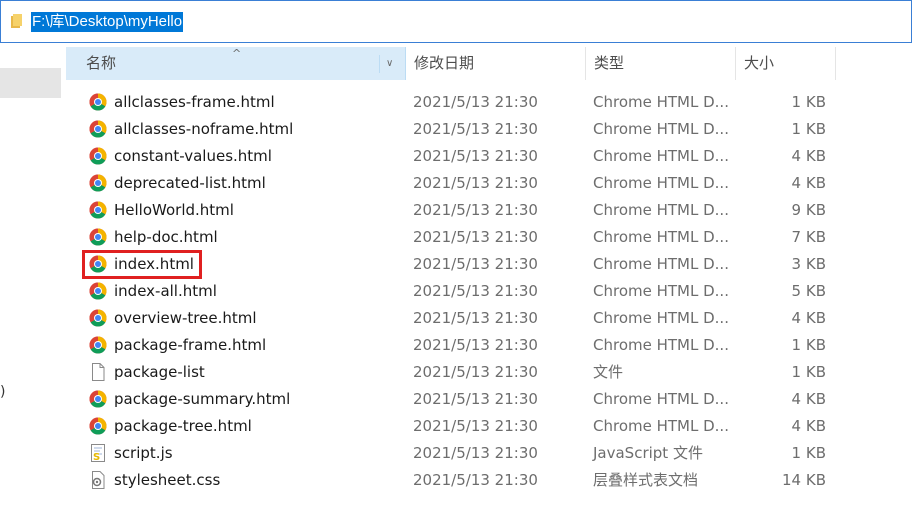  What do you see at coordinates (154, 264) in the screenshot?
I see `file-name: index.html` at bounding box center [154, 264].